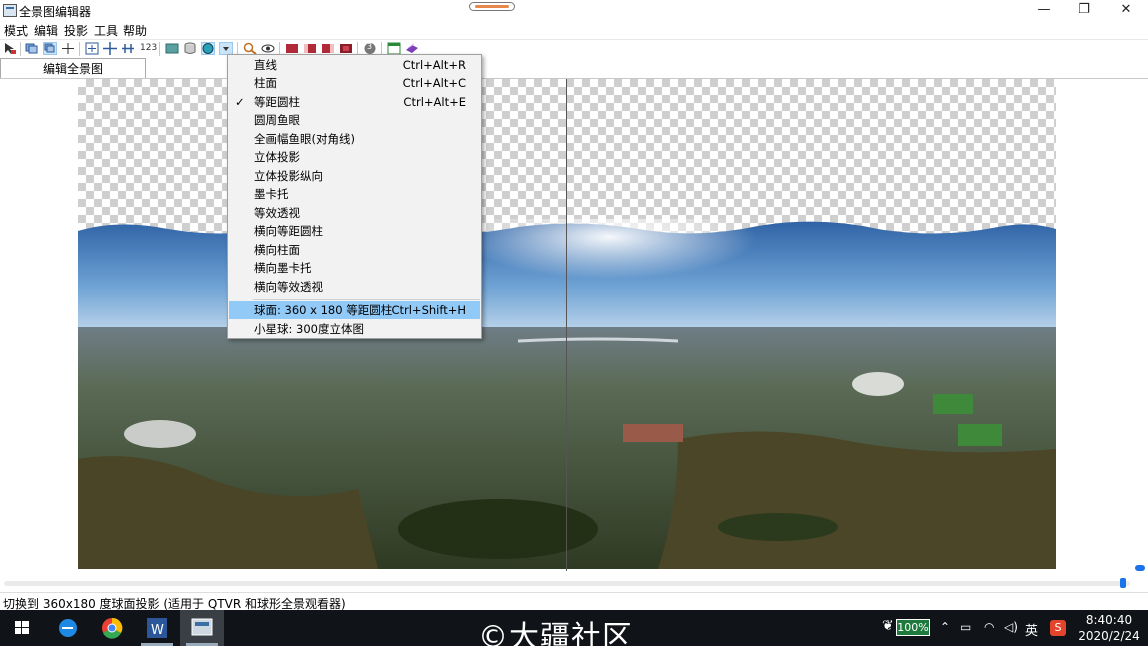  What do you see at coordinates (574, 29) in the screenshot?
I see `menu-bar: 模式 编辑 投影 工具 帮助` at bounding box center [574, 29].